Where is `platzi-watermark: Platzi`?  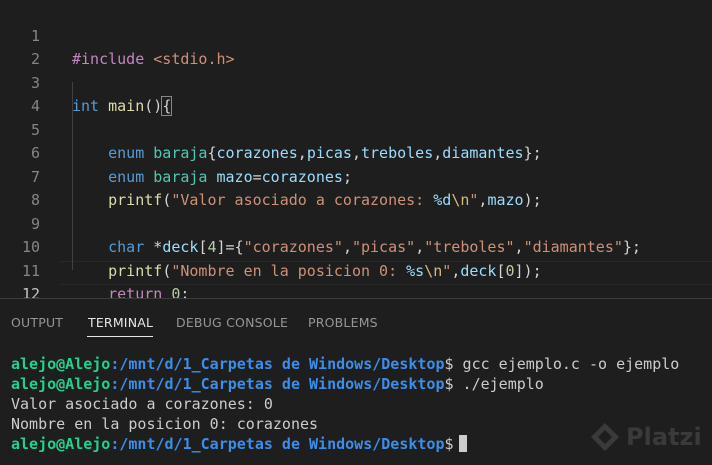
platzi-watermark: Platzi is located at coordinates (645, 437).